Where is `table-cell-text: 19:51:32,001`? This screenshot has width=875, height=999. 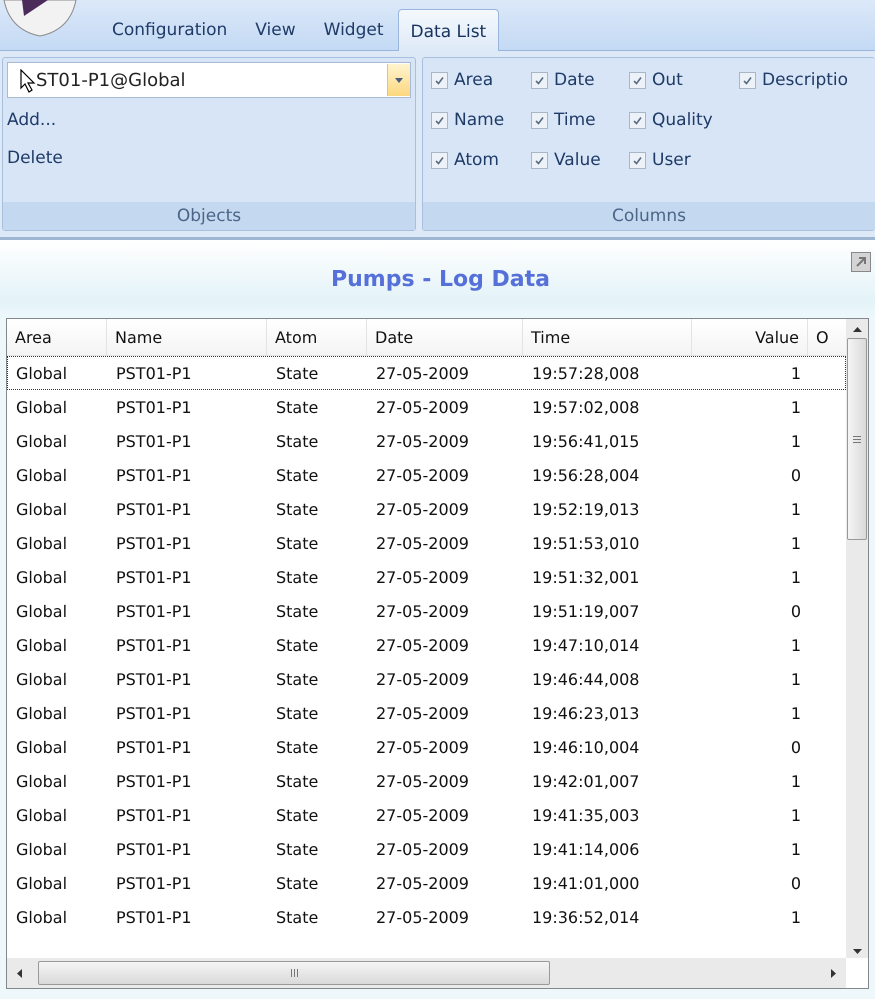
table-cell-text: 19:51:32,001 is located at coordinates (585, 577).